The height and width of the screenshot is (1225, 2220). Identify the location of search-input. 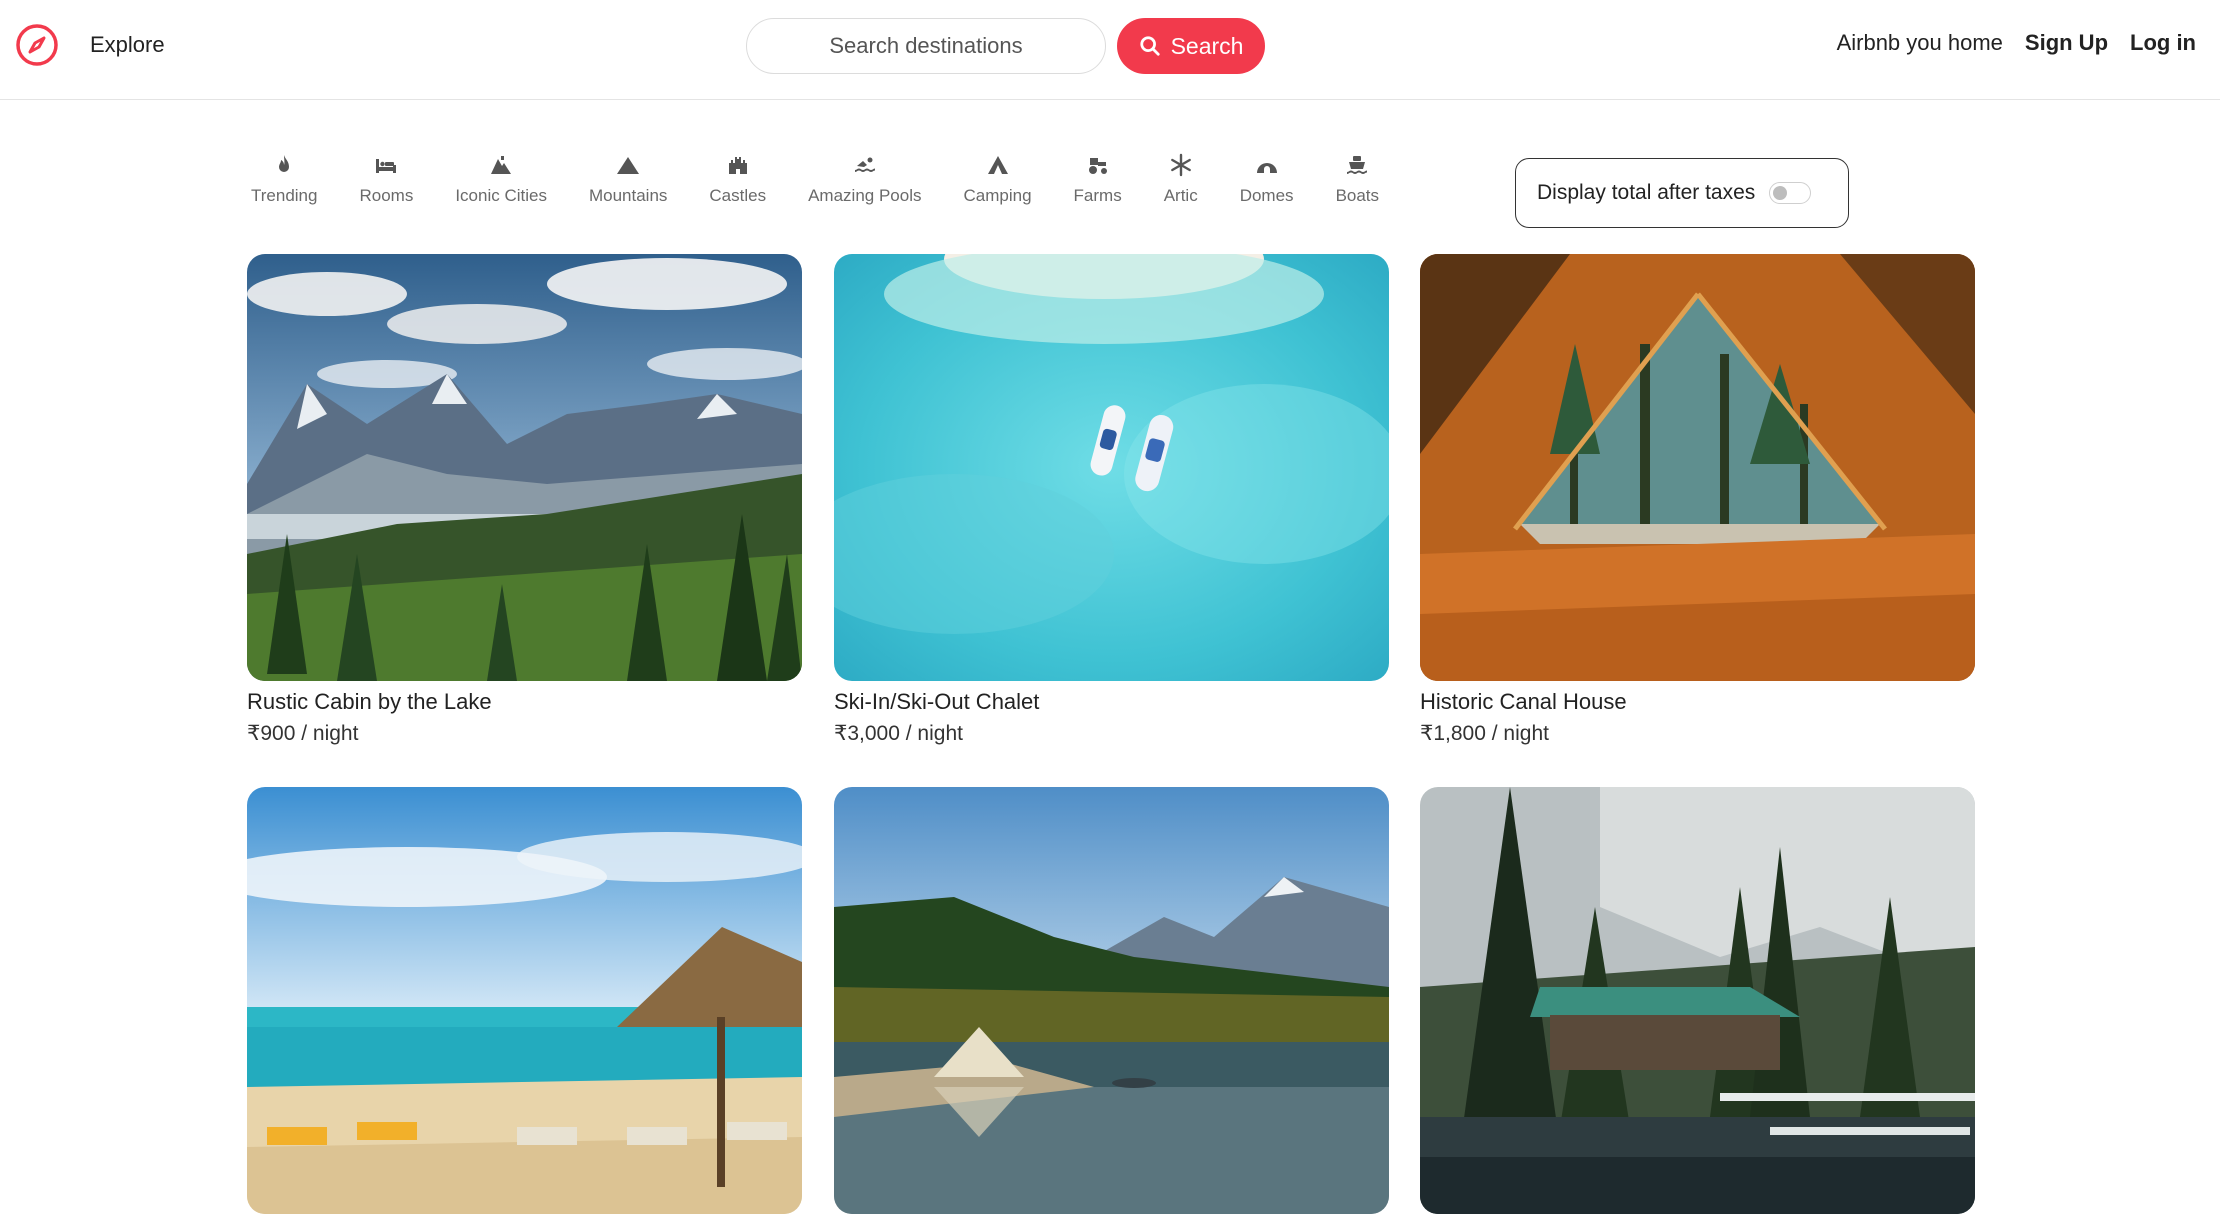
(926, 46).